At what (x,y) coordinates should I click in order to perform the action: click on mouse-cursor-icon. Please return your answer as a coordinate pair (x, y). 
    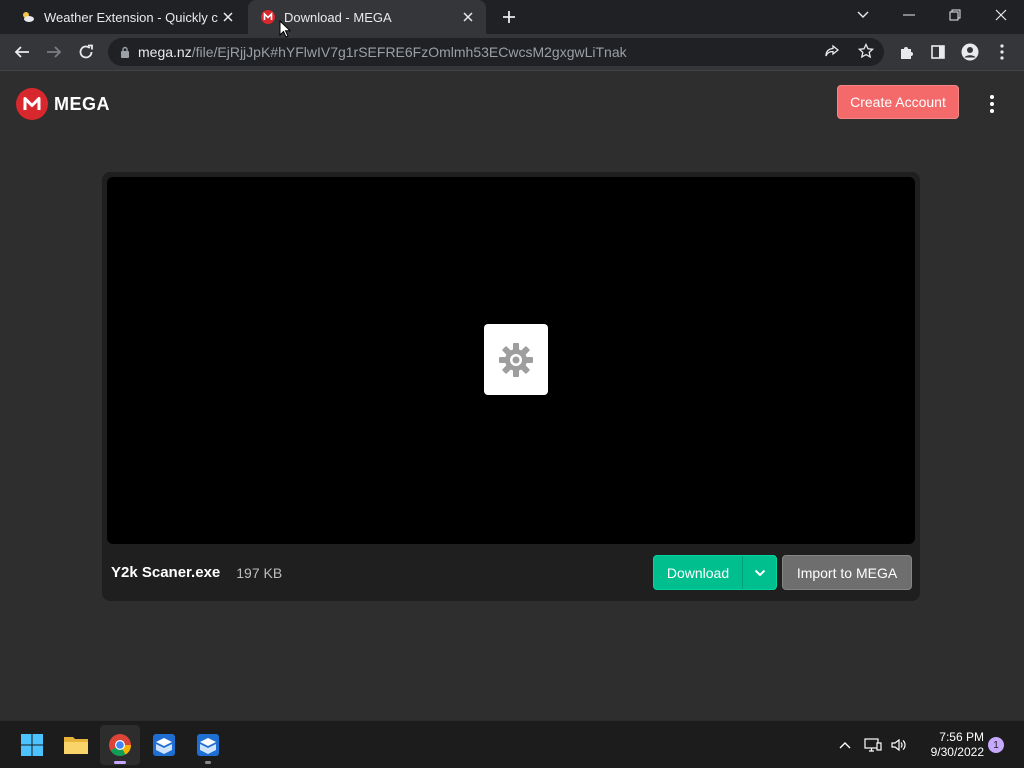
    Looking at the image, I should click on (285, 31).